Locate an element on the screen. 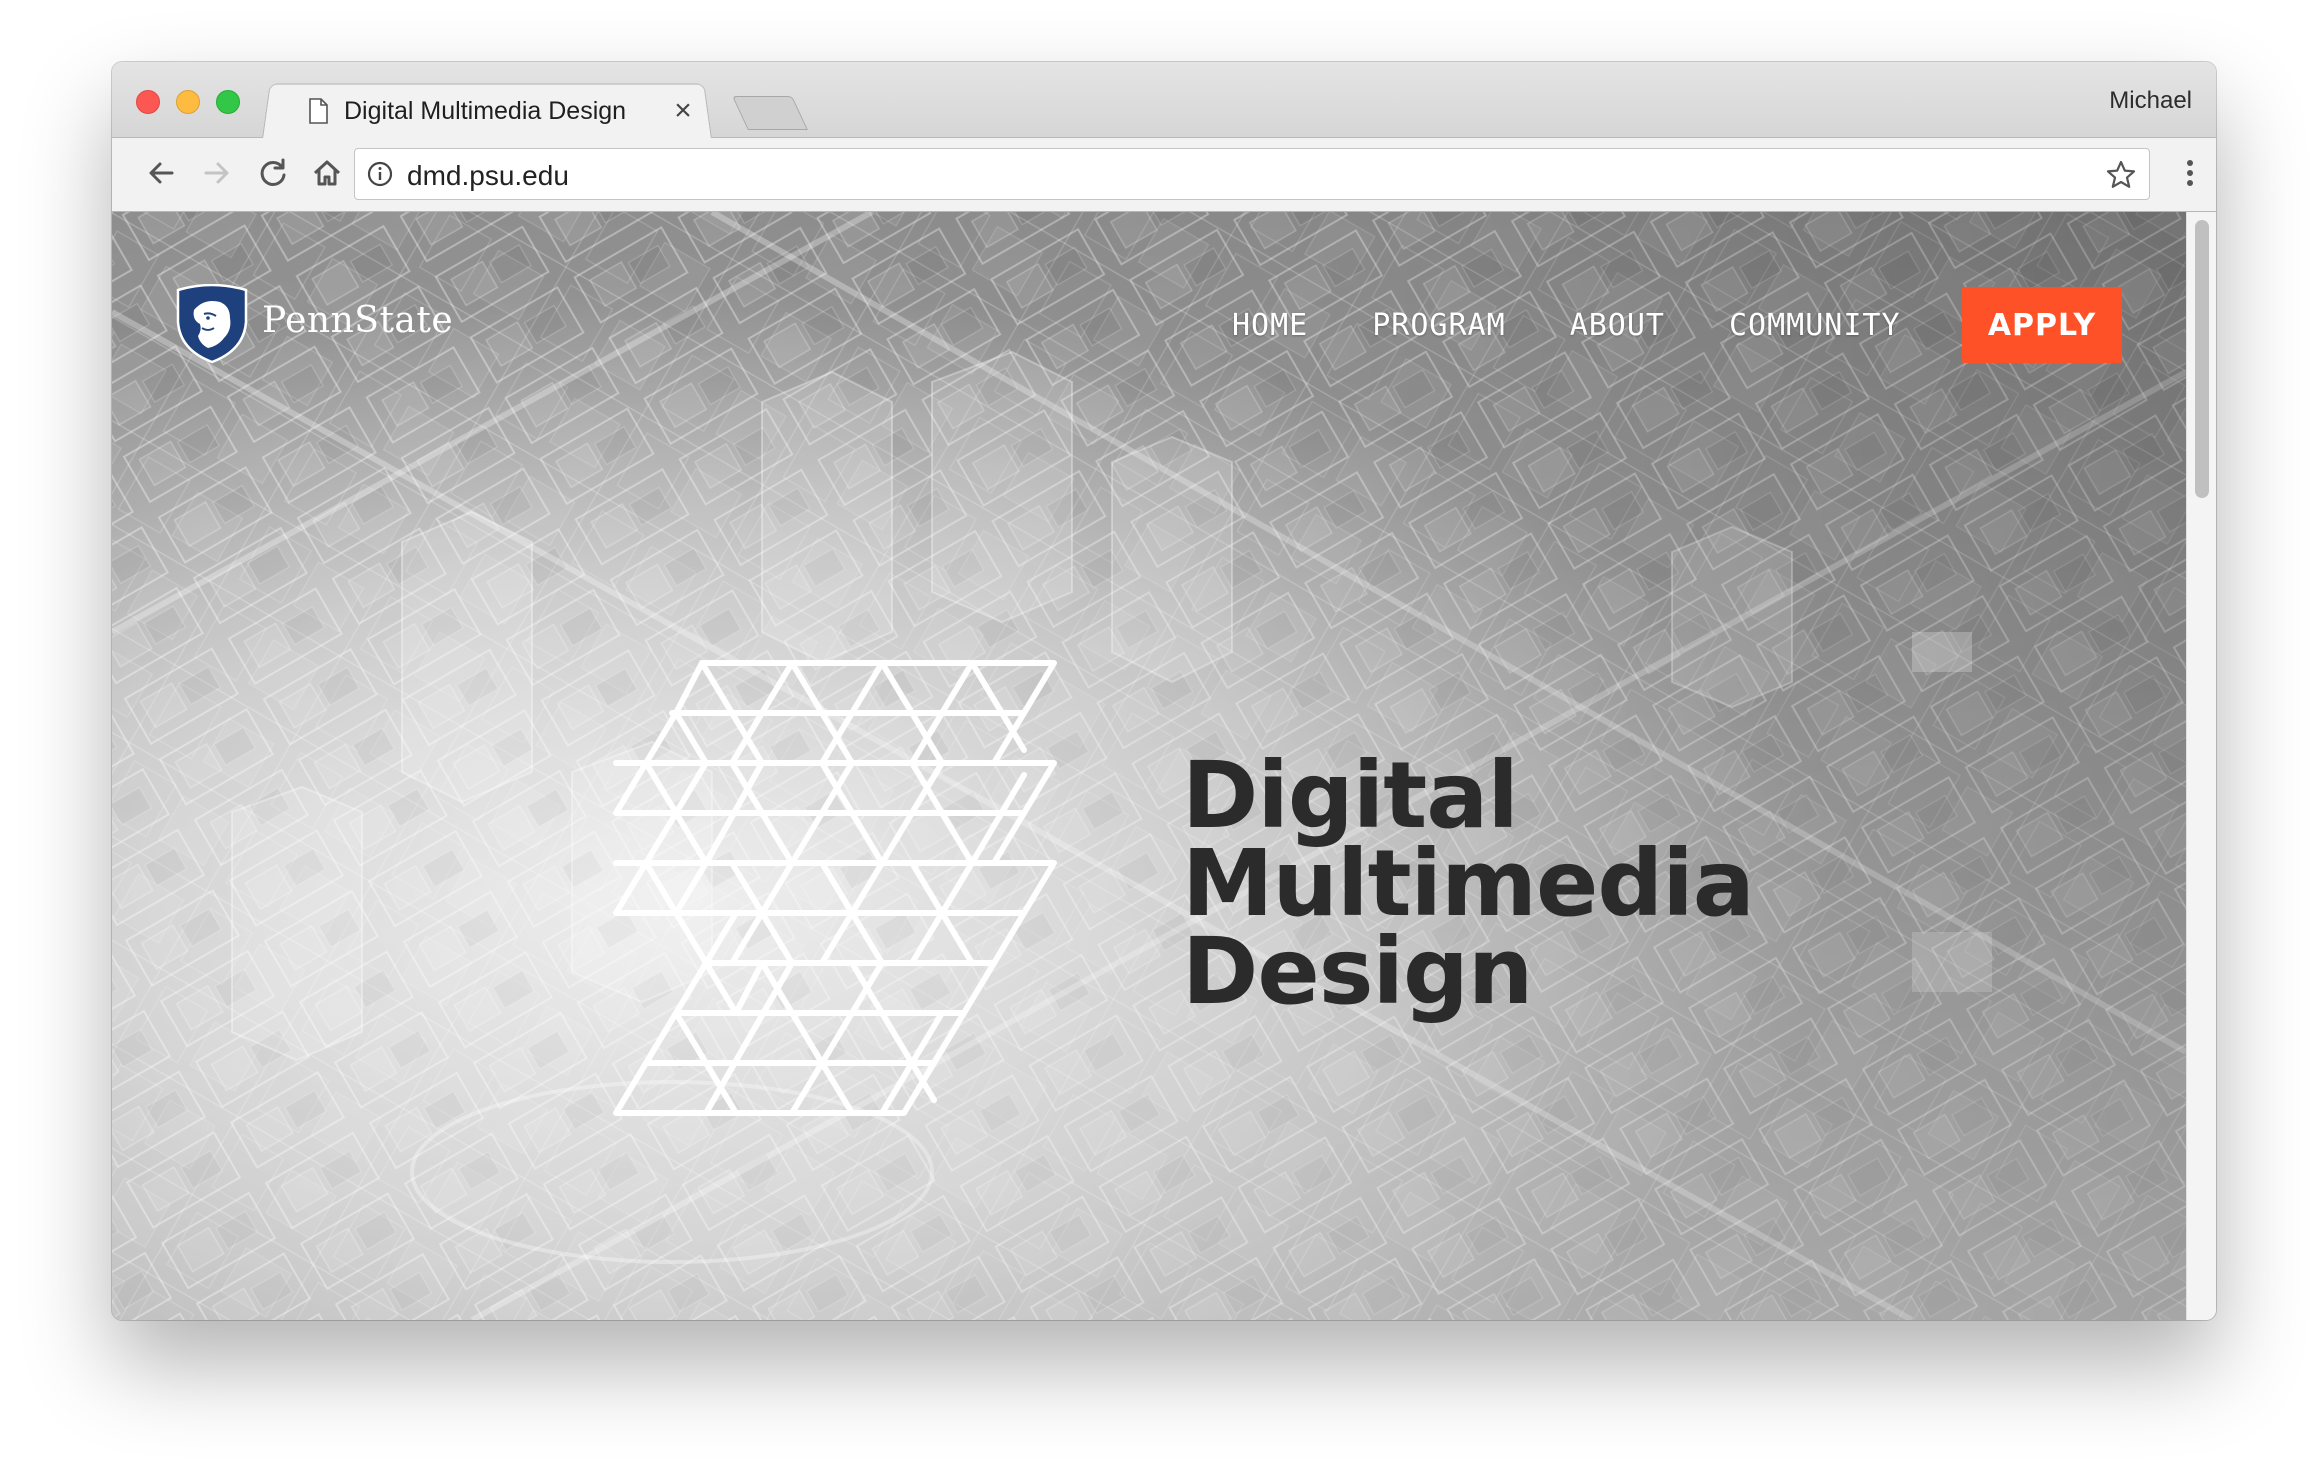 This screenshot has height=1478, width=2324. hero-title-line-3: Design is located at coordinates (1357, 971).